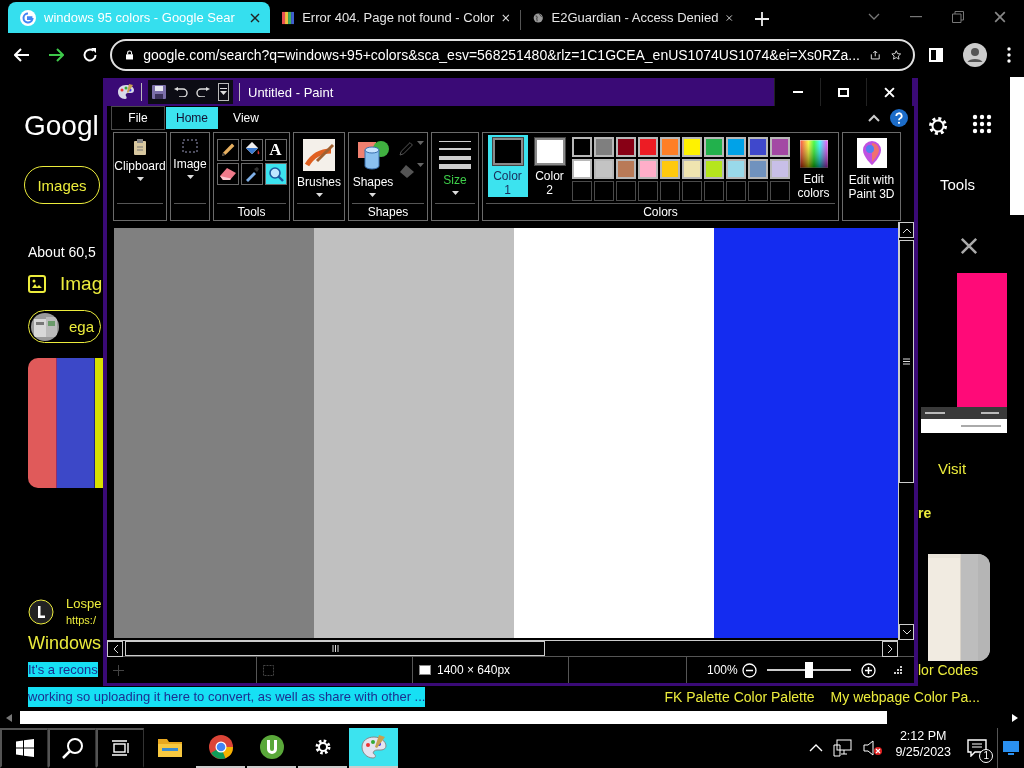  I want to click on undo-icon, so click(181, 92).